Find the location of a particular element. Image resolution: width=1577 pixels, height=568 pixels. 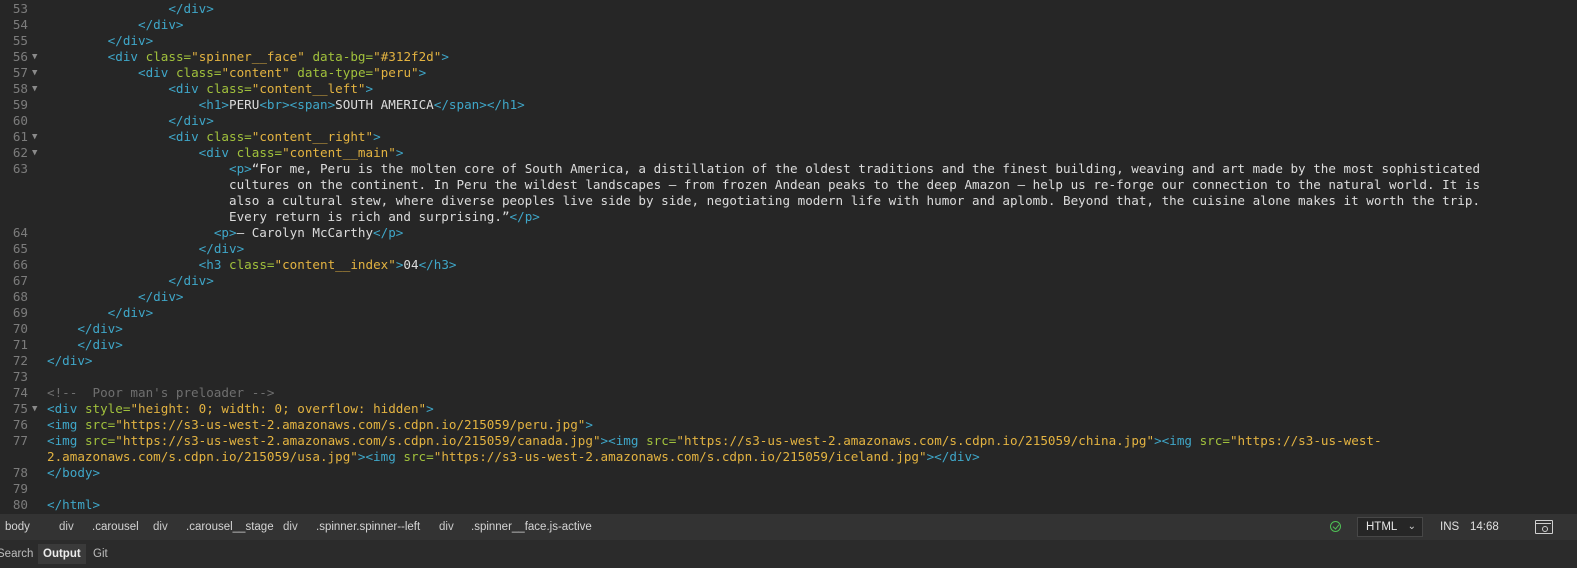

chevron-down-icon: ⌄ is located at coordinates (1411, 526).